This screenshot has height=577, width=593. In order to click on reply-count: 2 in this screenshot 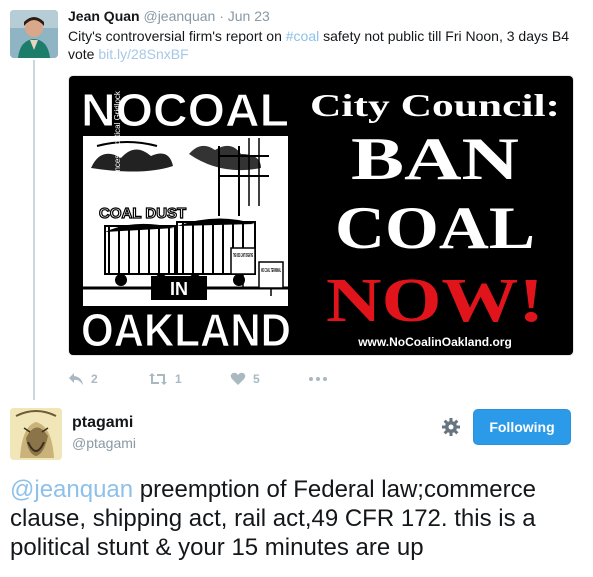, I will do `click(94, 379)`.